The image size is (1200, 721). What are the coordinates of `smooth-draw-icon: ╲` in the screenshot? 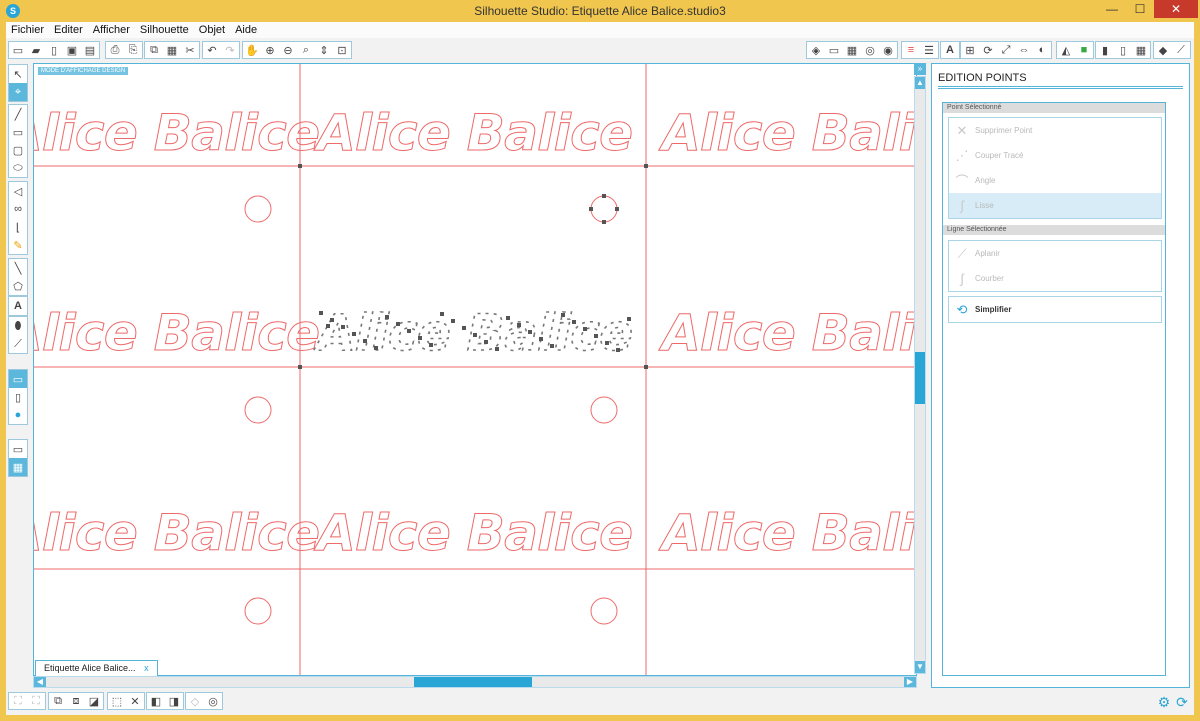 It's located at (18, 268).